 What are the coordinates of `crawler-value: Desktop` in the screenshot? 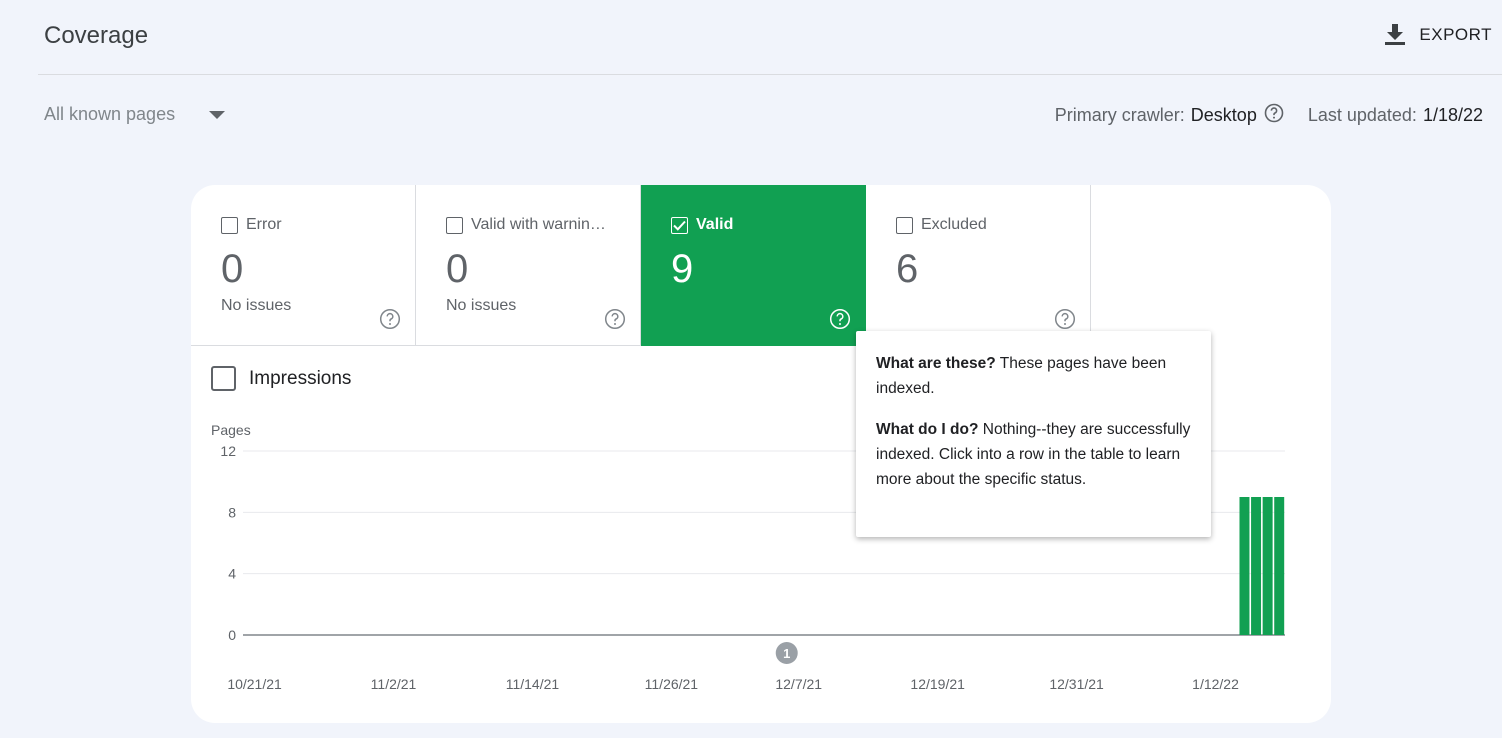 It's located at (1223, 115).